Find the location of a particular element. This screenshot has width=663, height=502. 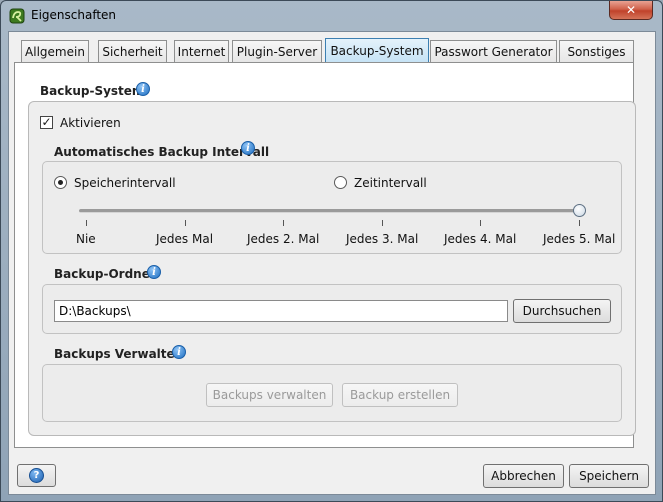

help-icon: ? is located at coordinates (36, 475).